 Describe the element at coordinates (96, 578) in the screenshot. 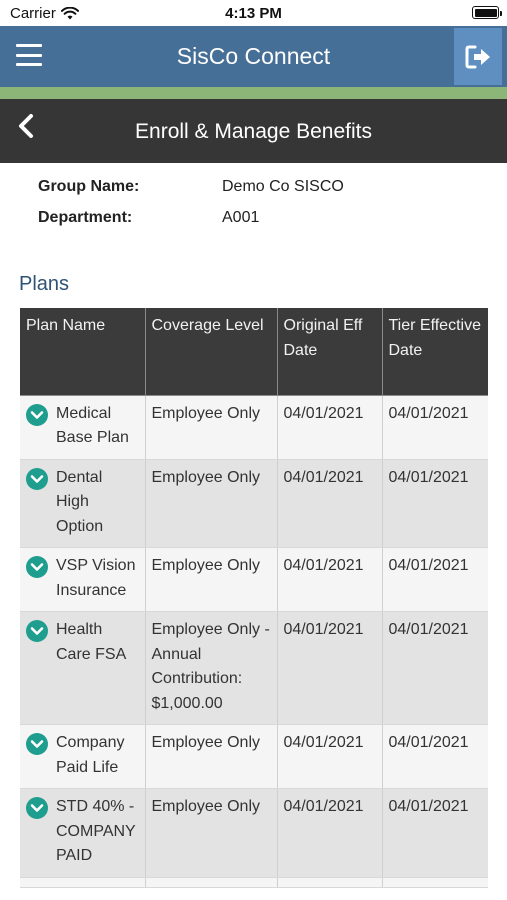

I see `plan-name: VSP Vision Insurance` at that location.